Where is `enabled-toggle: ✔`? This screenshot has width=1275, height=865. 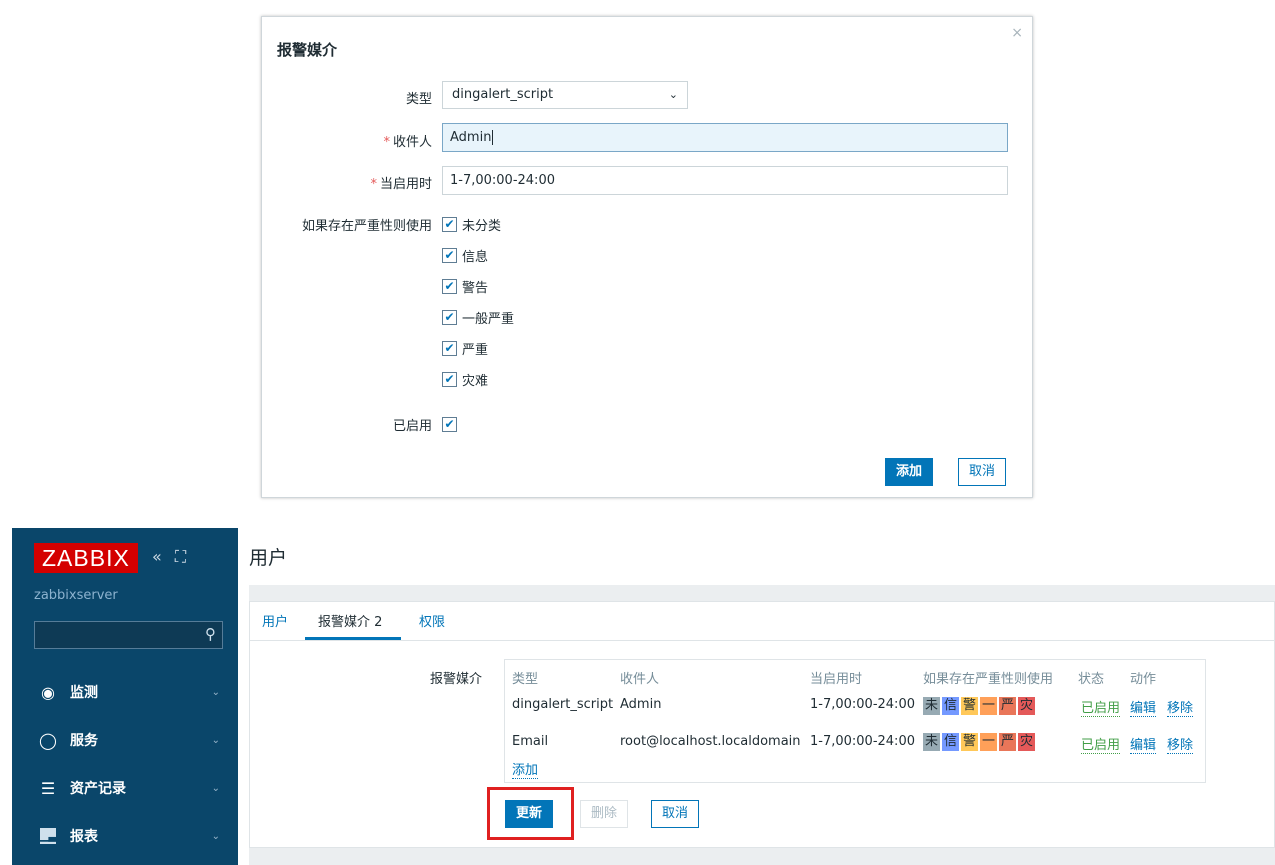
enabled-toggle: ✔ is located at coordinates (449, 424).